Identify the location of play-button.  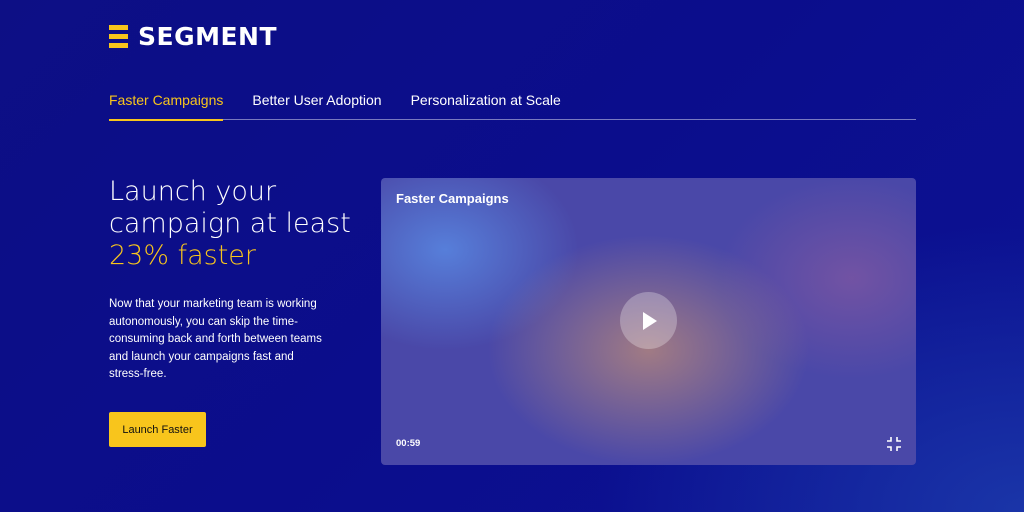
(648, 320).